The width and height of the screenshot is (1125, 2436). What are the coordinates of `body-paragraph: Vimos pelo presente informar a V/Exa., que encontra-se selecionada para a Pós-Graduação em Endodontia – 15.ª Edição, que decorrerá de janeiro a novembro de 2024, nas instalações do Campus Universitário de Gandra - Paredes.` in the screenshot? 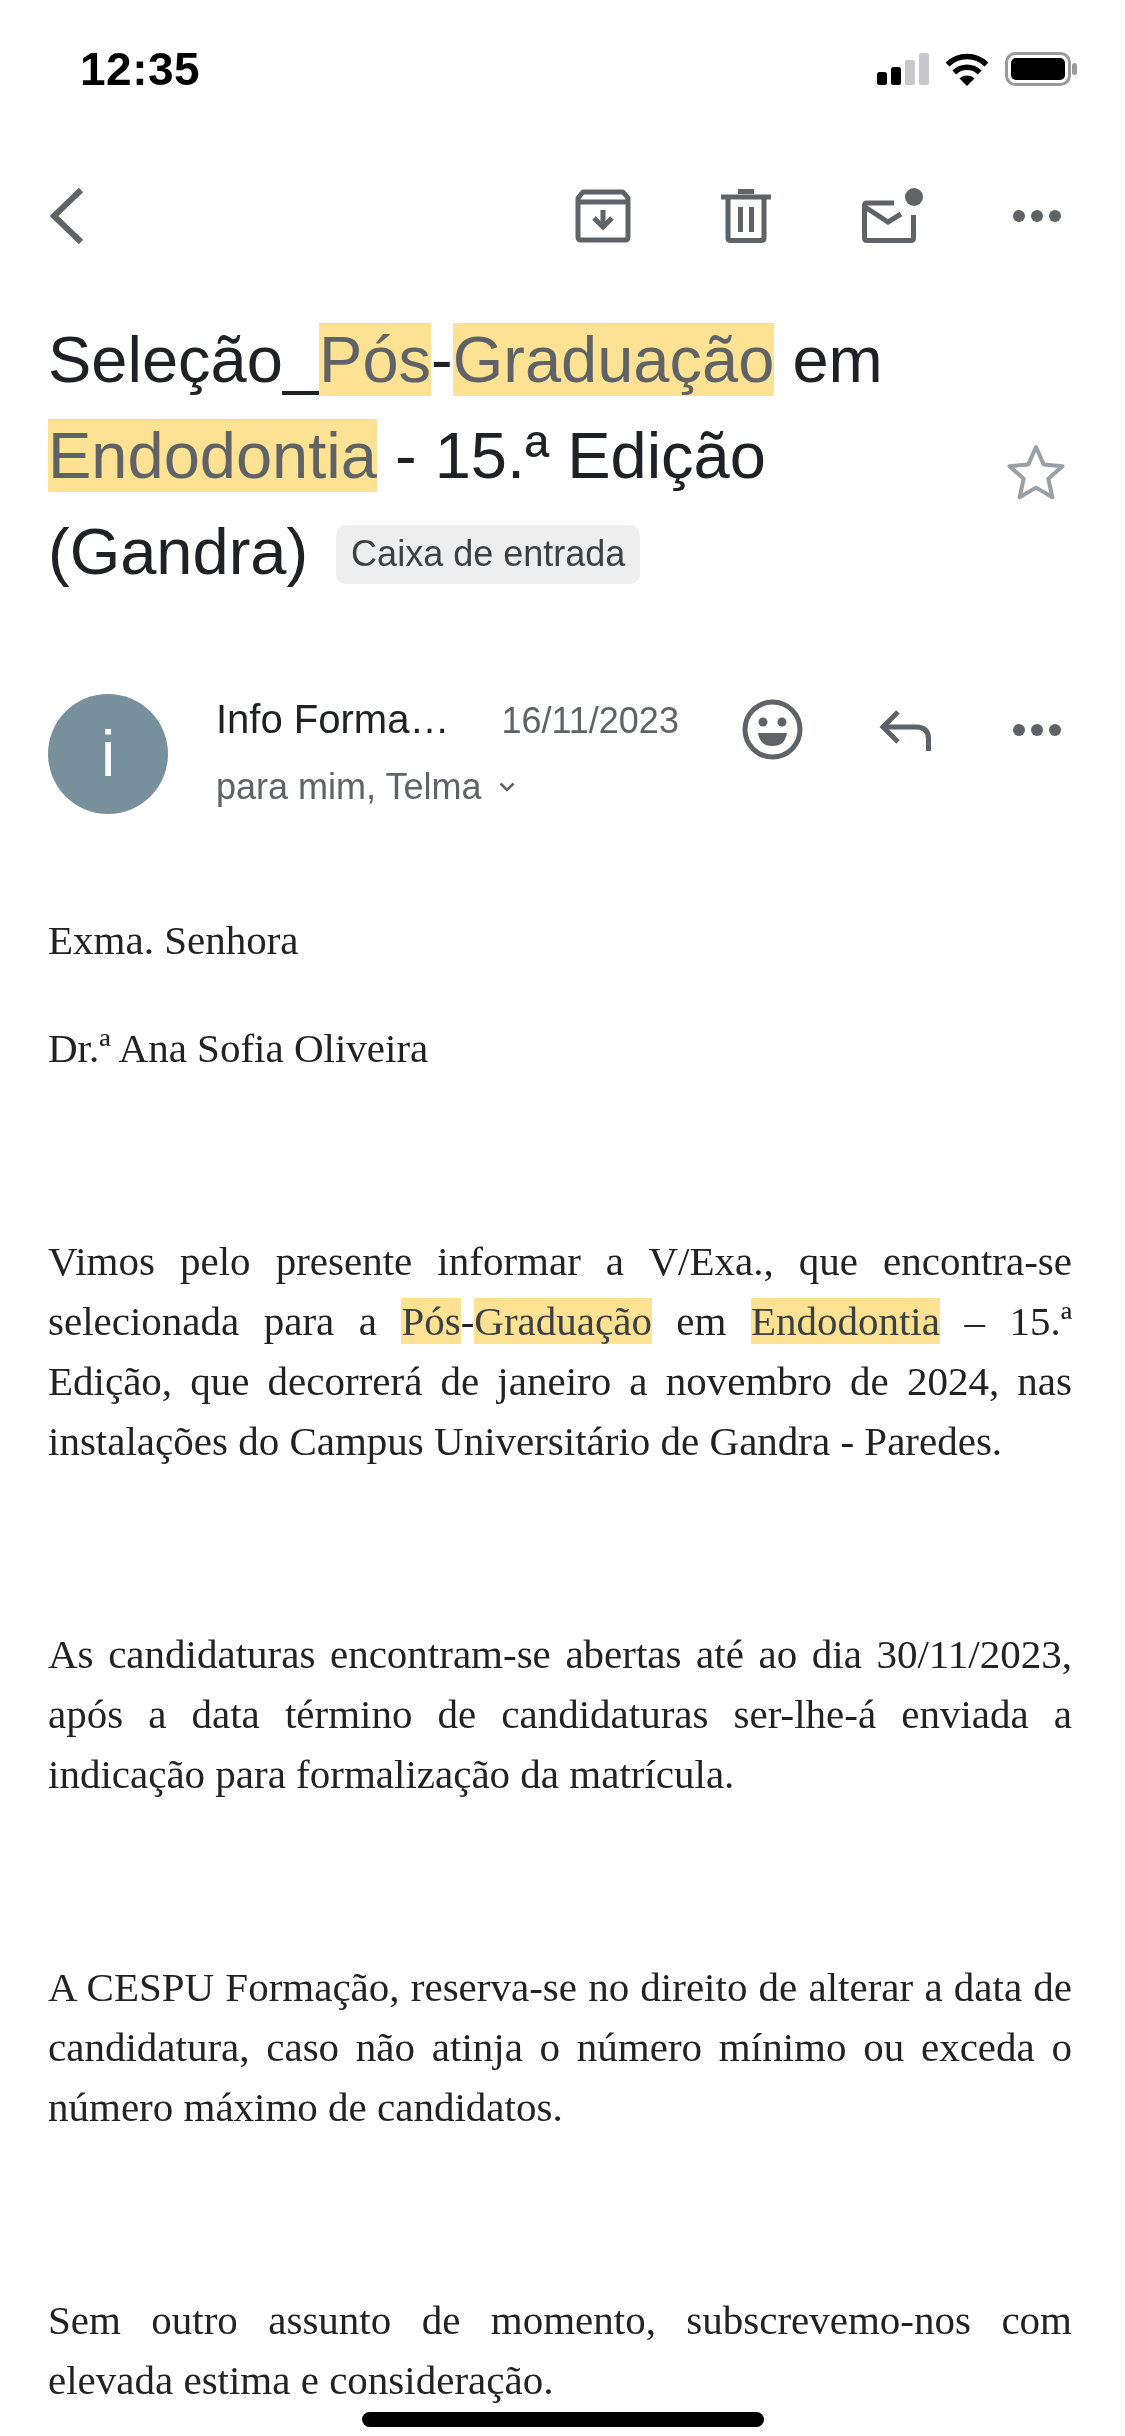 It's located at (560, 1351).